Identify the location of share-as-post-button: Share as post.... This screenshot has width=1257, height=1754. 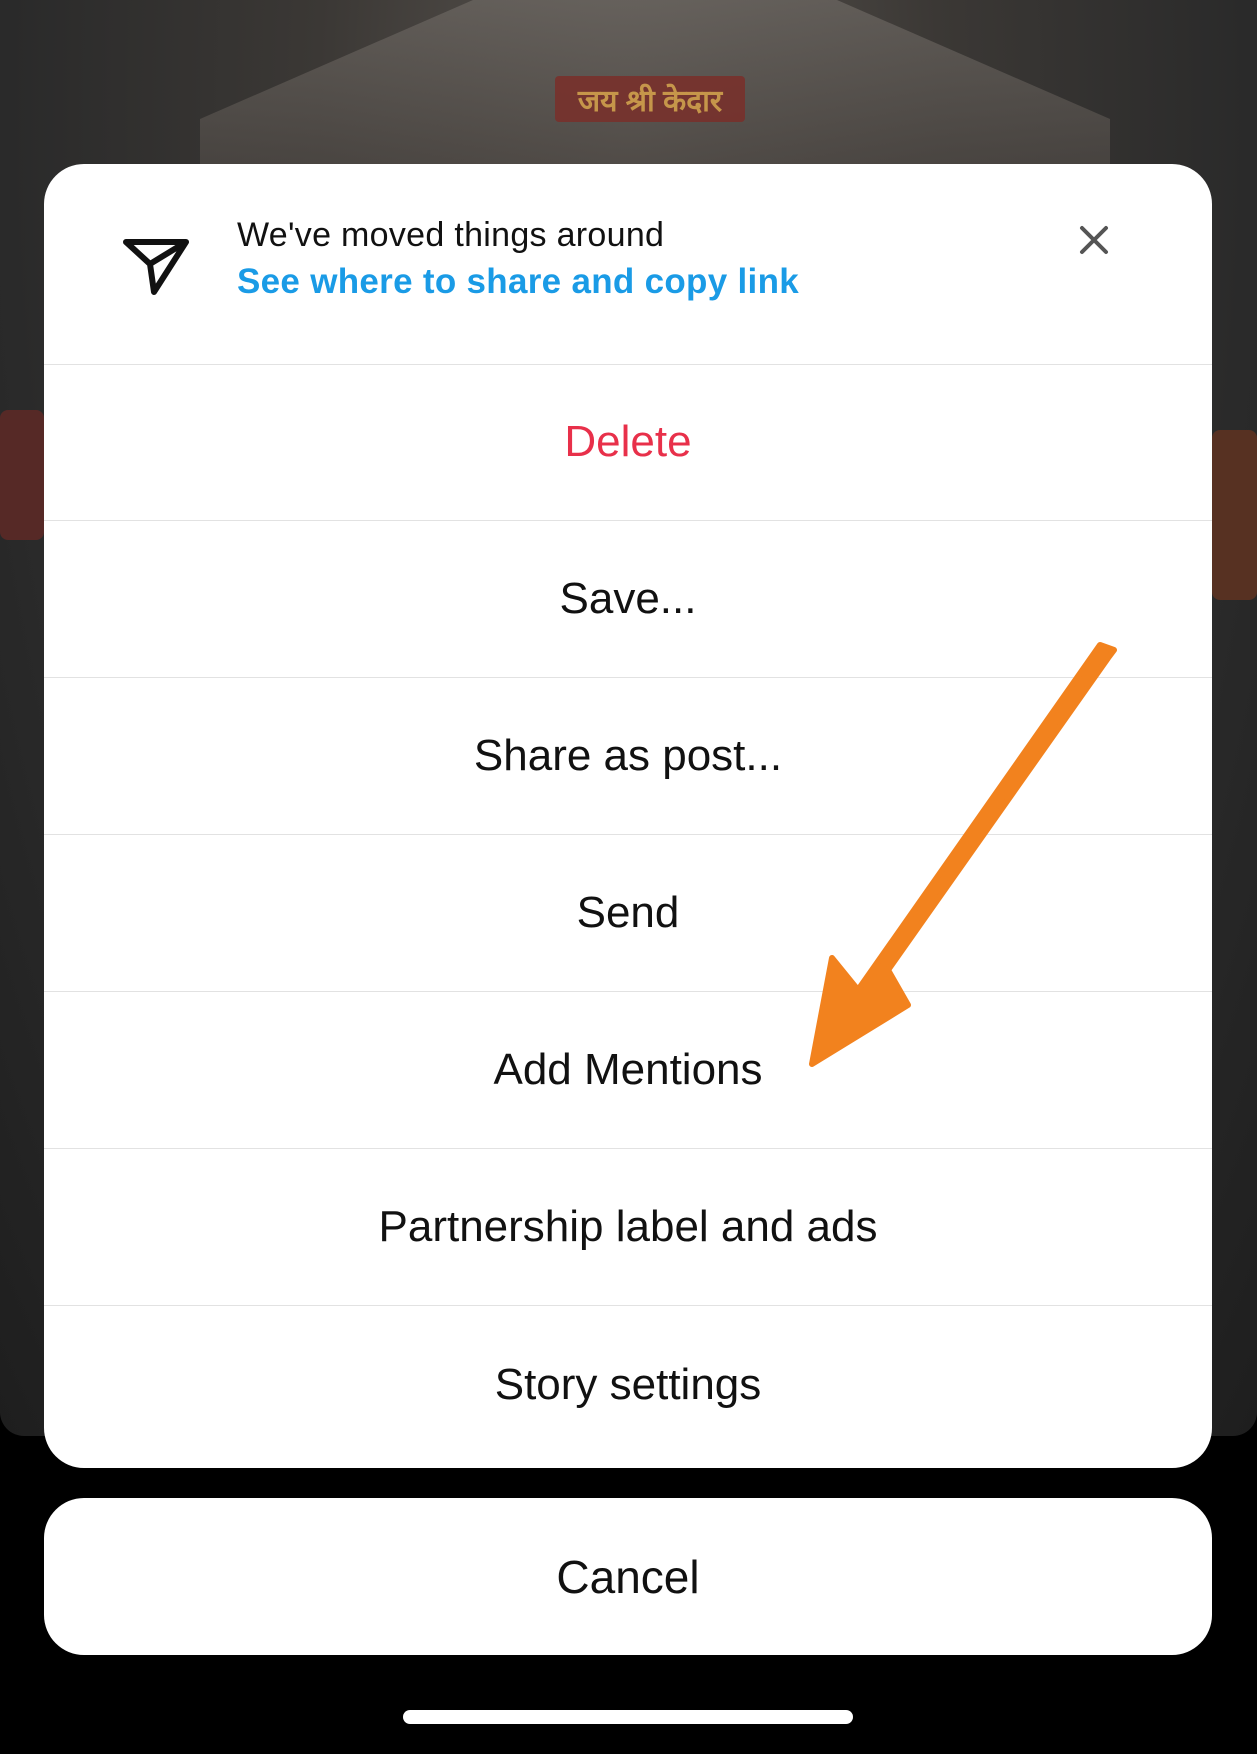
(628, 756).